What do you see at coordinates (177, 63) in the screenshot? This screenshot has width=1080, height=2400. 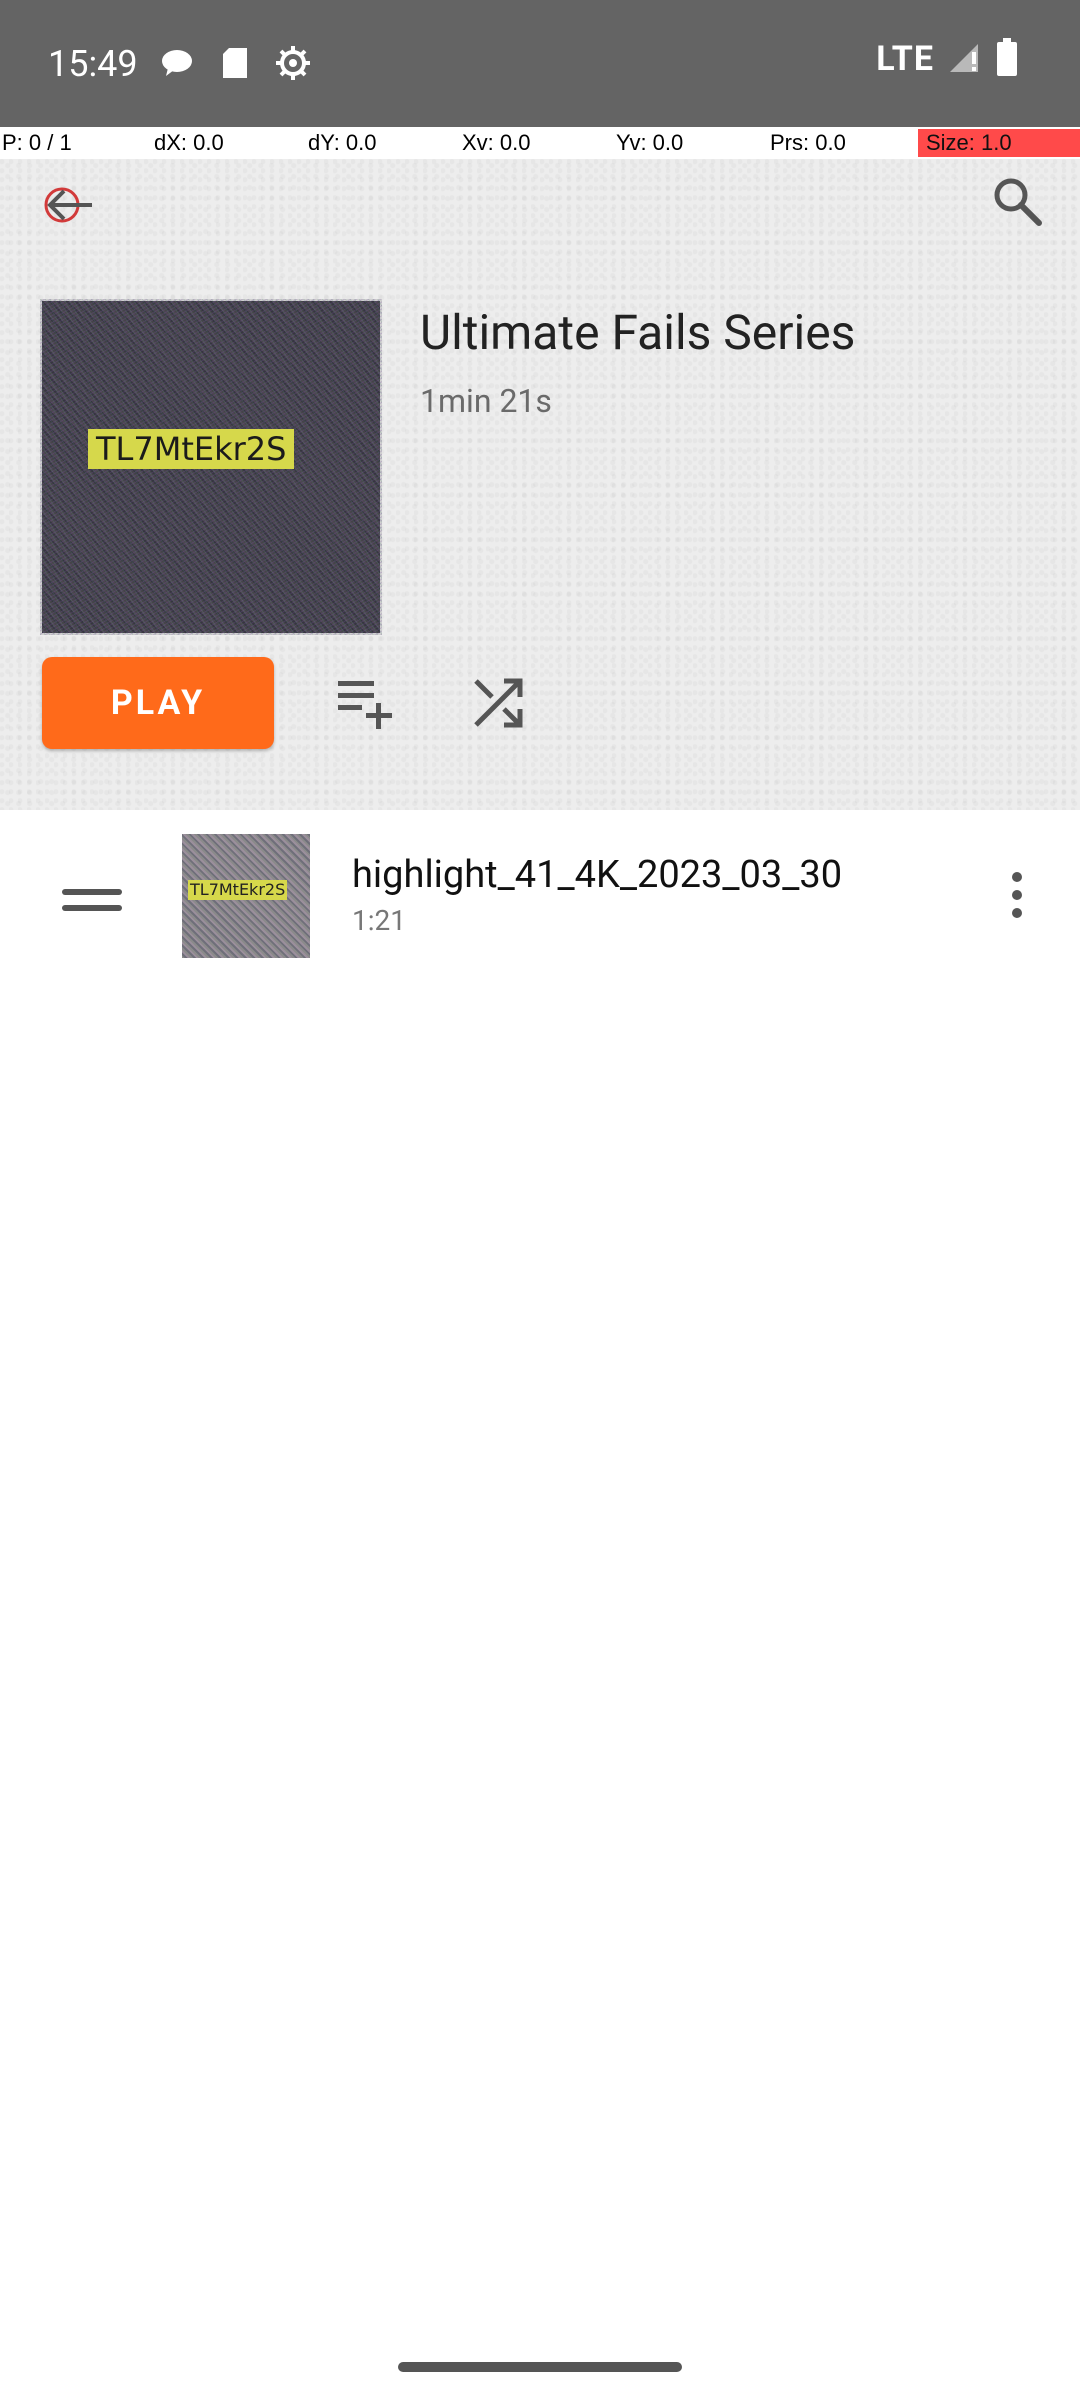 I see `message-icon` at bounding box center [177, 63].